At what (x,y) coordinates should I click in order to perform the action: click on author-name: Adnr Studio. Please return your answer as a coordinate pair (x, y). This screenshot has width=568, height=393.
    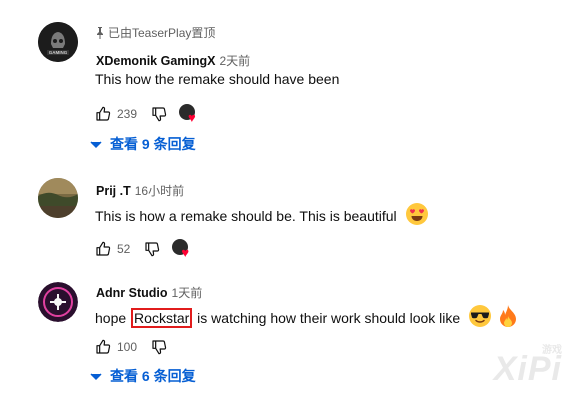
    Looking at the image, I should click on (132, 293).